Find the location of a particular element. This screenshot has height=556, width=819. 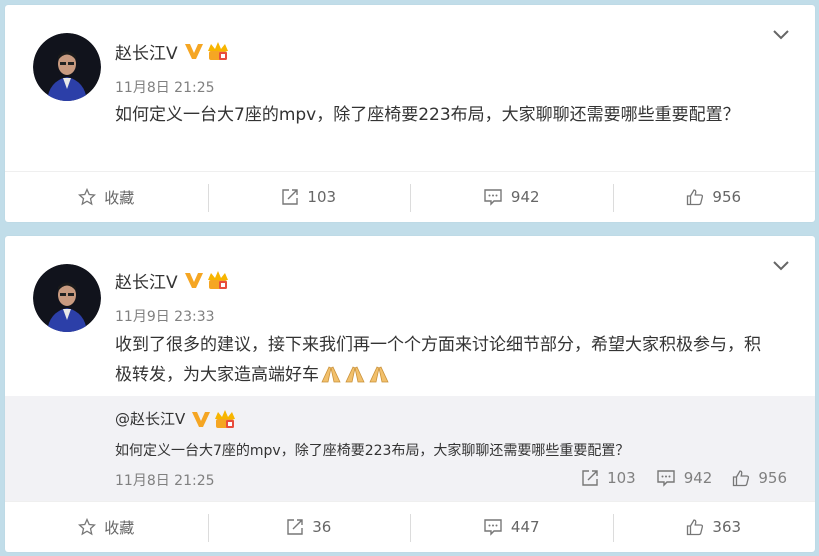

praying-hands-emoji-group is located at coordinates (355, 374).